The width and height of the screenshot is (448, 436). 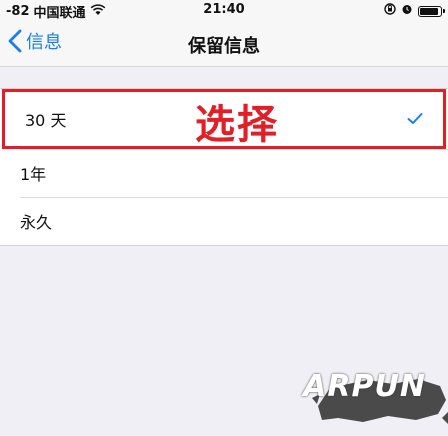 I want to click on status-bar: -82 中国联通 21:40, so click(x=224, y=10).